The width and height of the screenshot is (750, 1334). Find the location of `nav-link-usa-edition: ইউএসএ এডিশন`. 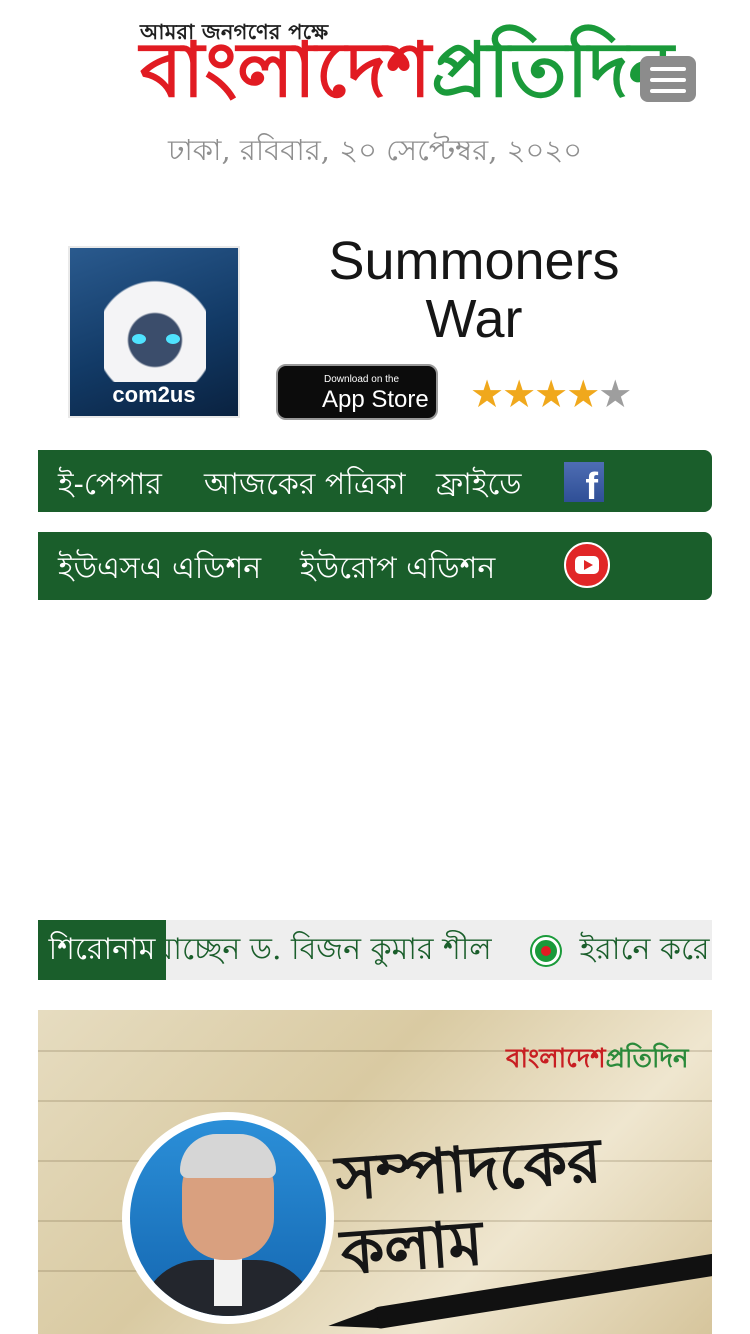

nav-link-usa-edition: ইউএসএ এডিশন is located at coordinates (159, 569).